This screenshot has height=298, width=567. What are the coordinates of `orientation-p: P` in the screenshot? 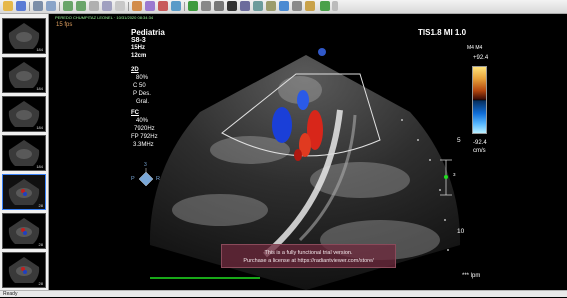 It's located at (133, 179).